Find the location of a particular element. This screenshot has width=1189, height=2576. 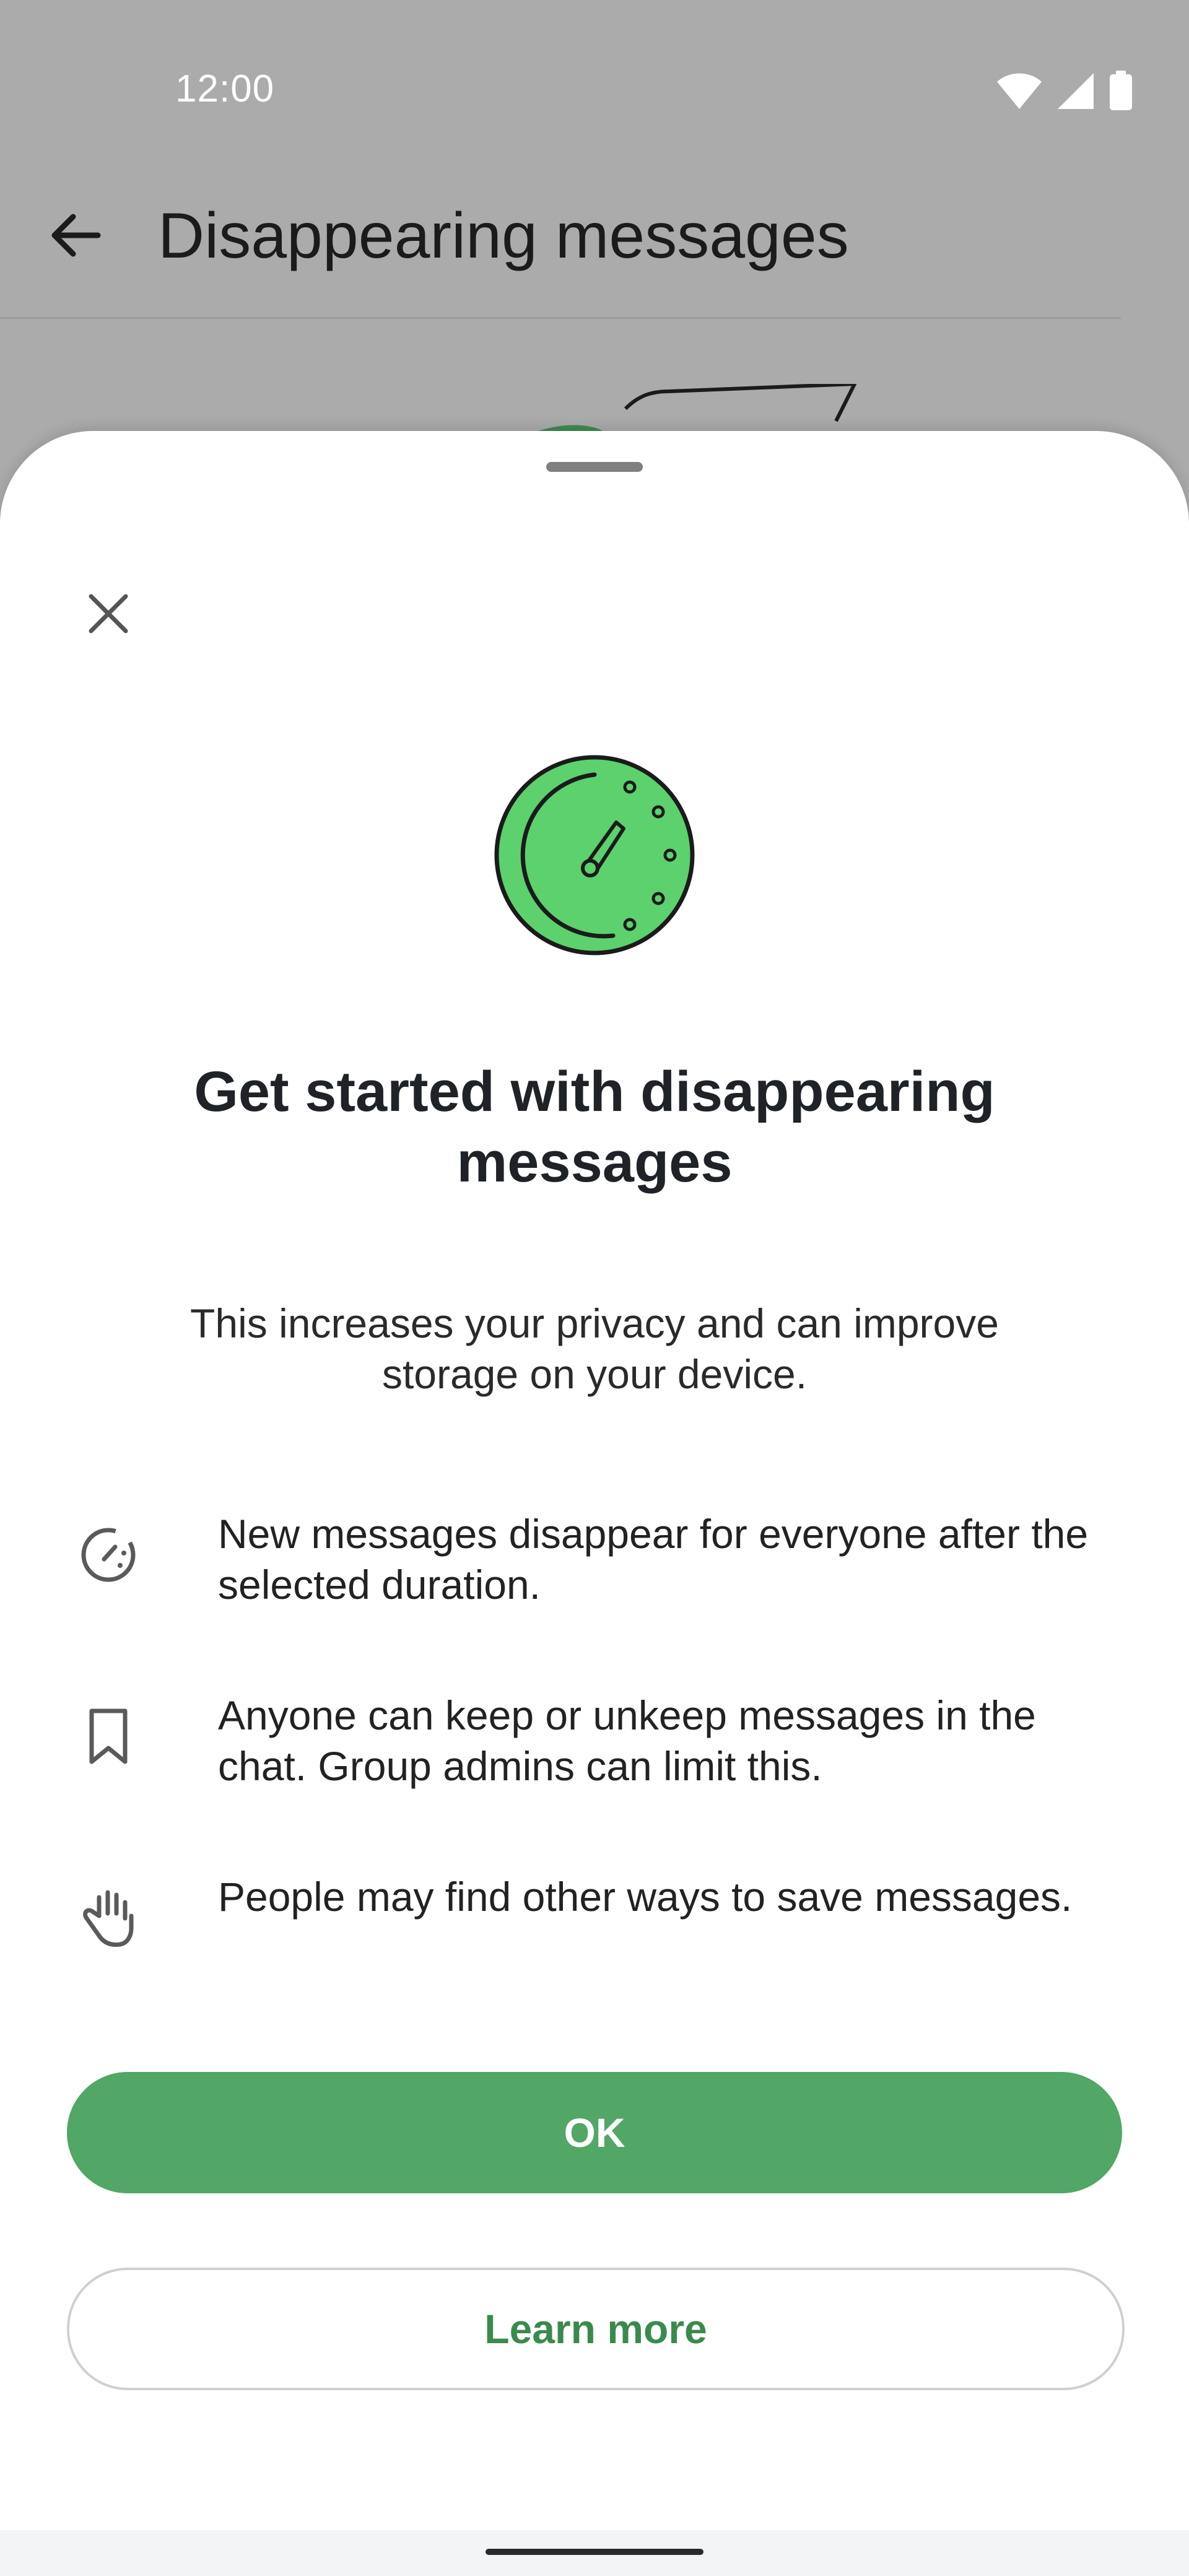

app-bar-divider is located at coordinates (560, 318).